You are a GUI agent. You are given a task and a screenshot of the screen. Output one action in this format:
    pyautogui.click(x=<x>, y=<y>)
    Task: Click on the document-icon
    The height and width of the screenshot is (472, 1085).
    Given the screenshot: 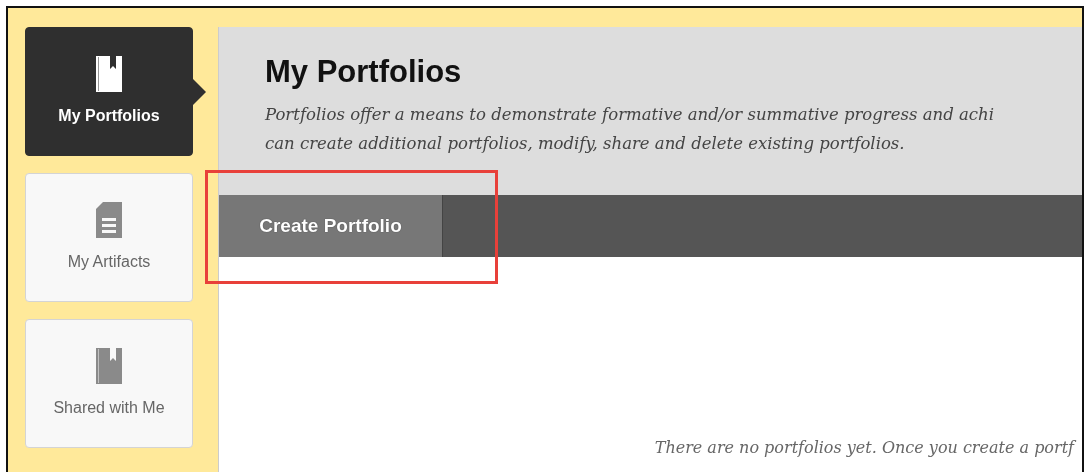 What is the action you would take?
    pyautogui.click(x=109, y=219)
    